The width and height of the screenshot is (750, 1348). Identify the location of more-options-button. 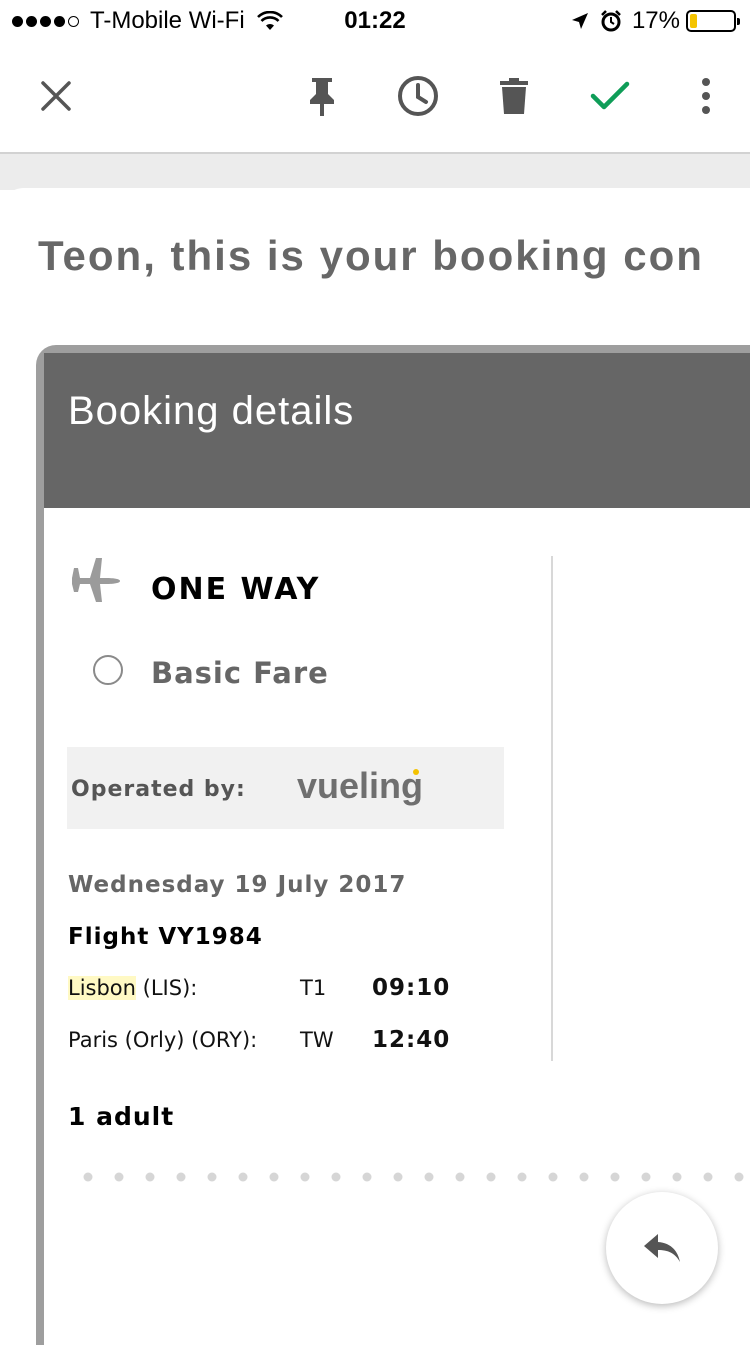
(706, 96).